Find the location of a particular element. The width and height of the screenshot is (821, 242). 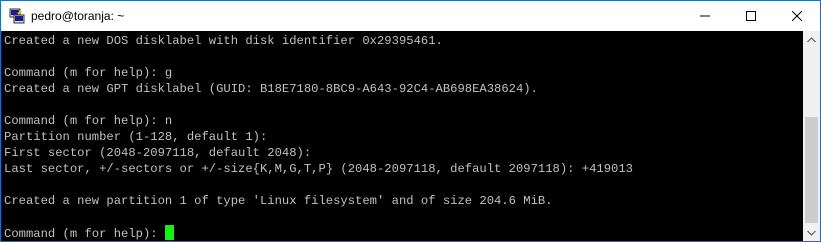

prompt-text: Command (m for help): is located at coordinates (84, 234).